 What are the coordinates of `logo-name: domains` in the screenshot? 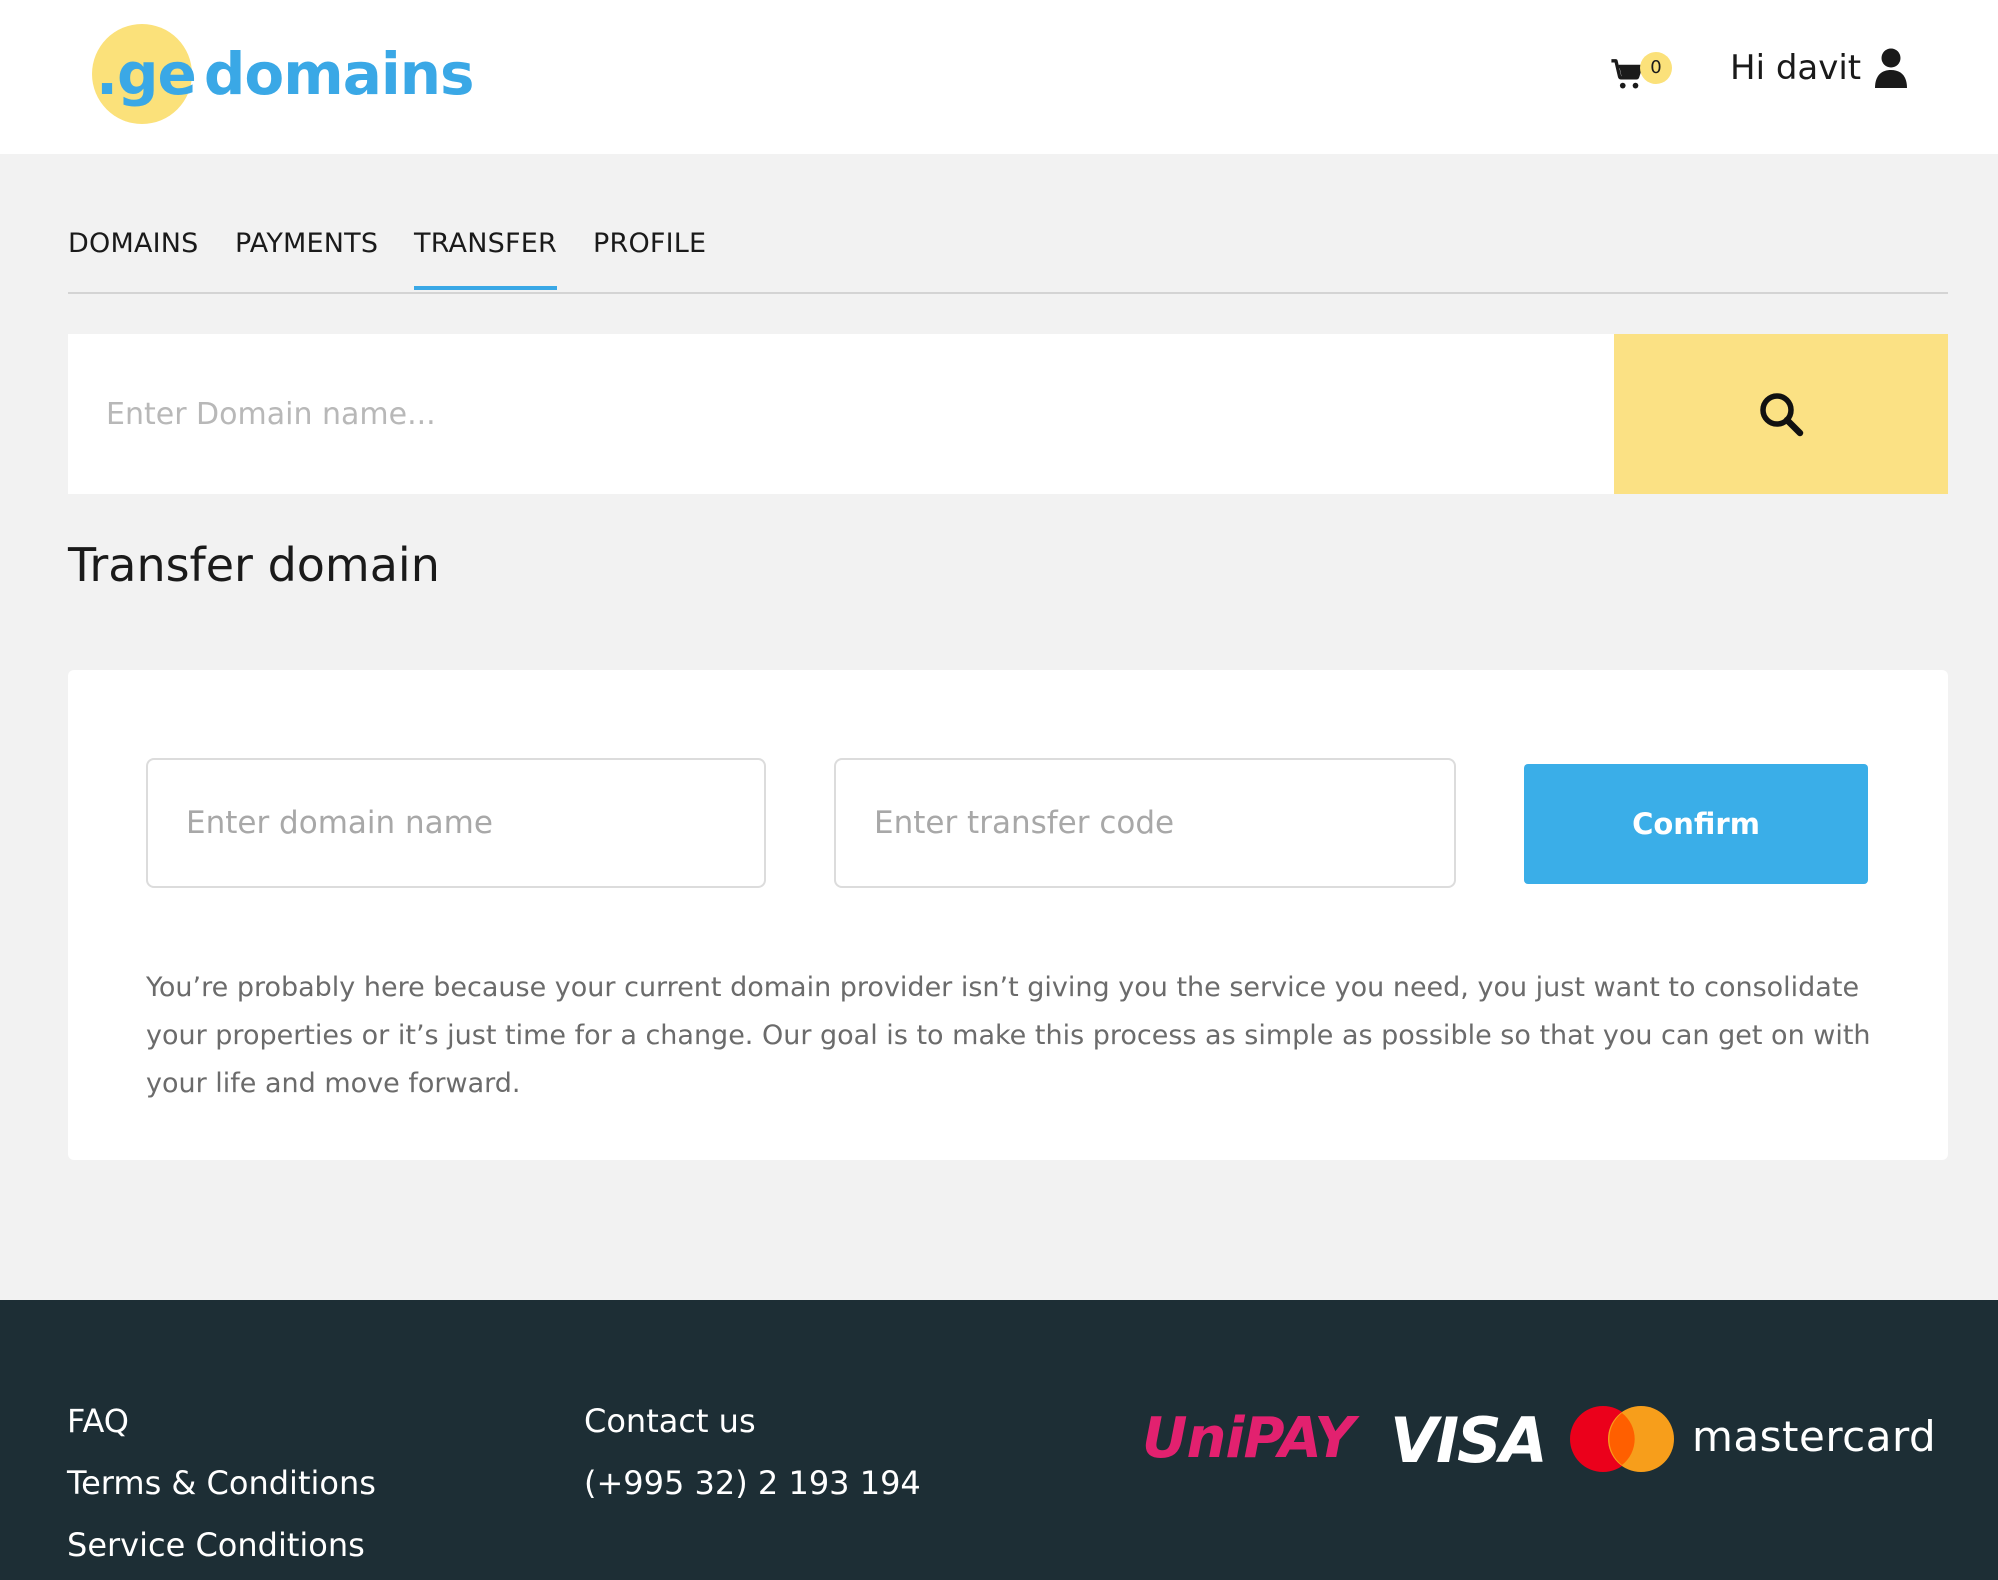 It's located at (339, 74).